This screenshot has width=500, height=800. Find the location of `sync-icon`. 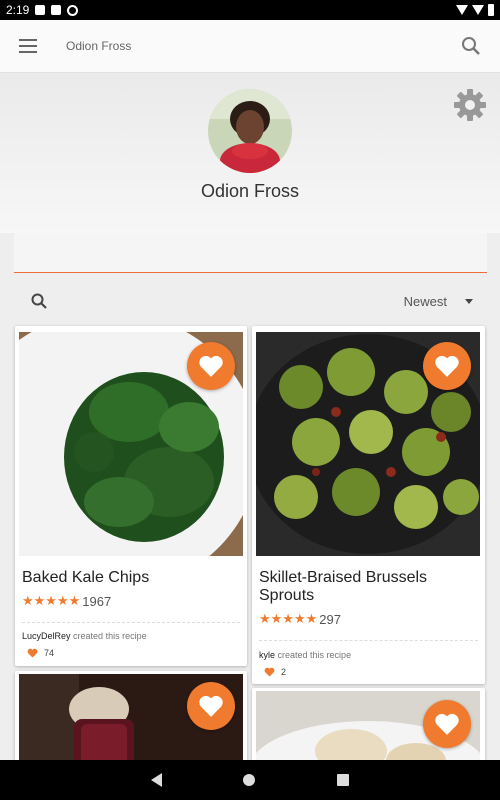

sync-icon is located at coordinates (73, 10).